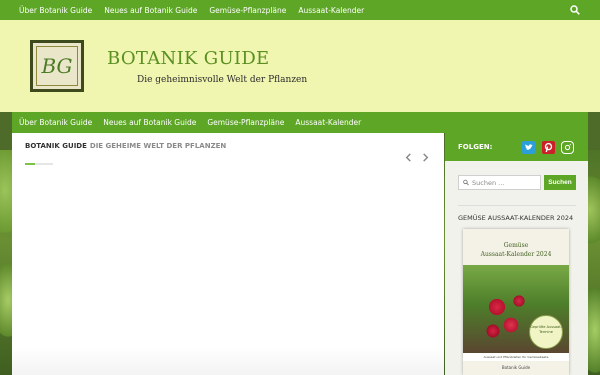 The image size is (600, 375). What do you see at coordinates (39, 164) in the screenshot?
I see `slider-progress` at bounding box center [39, 164].